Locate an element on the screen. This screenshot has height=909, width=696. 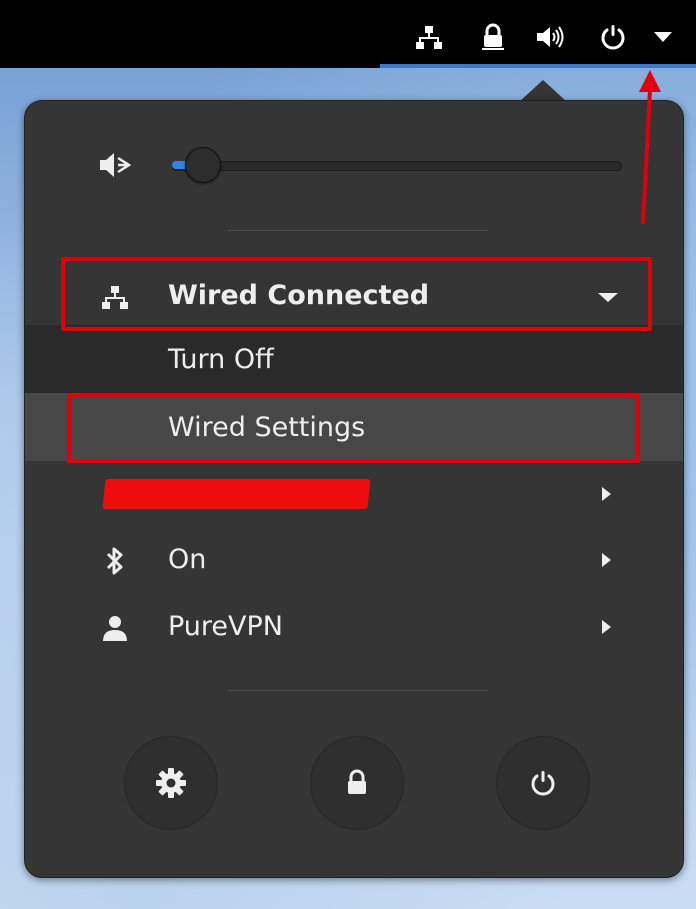
settings-button is located at coordinates (171, 783).